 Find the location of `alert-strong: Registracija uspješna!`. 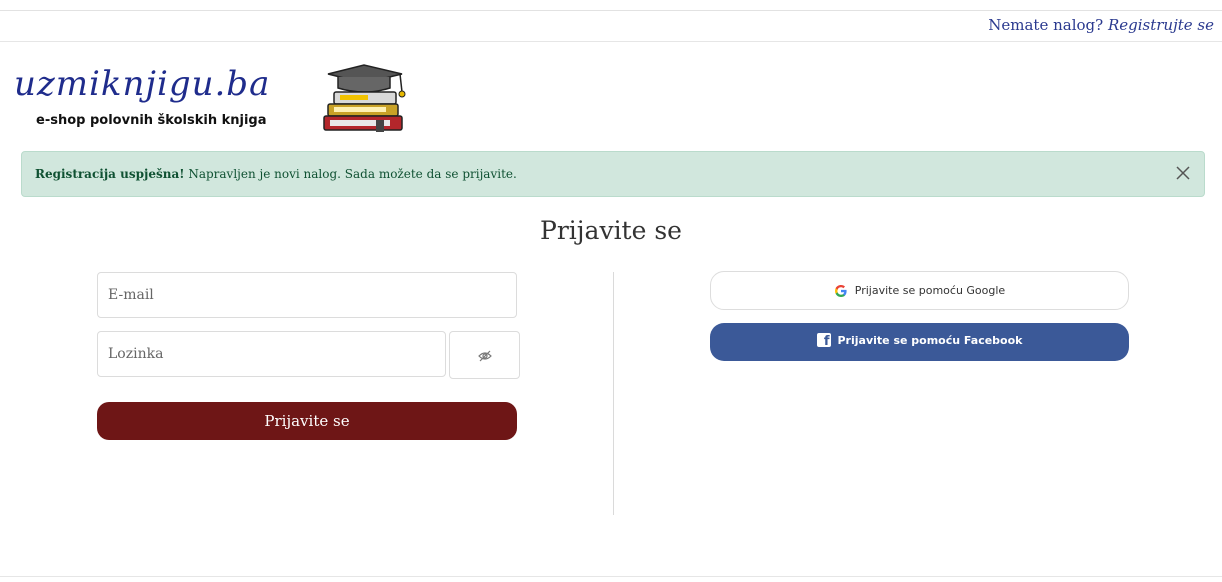

alert-strong: Registracija uspješna! is located at coordinates (110, 174).